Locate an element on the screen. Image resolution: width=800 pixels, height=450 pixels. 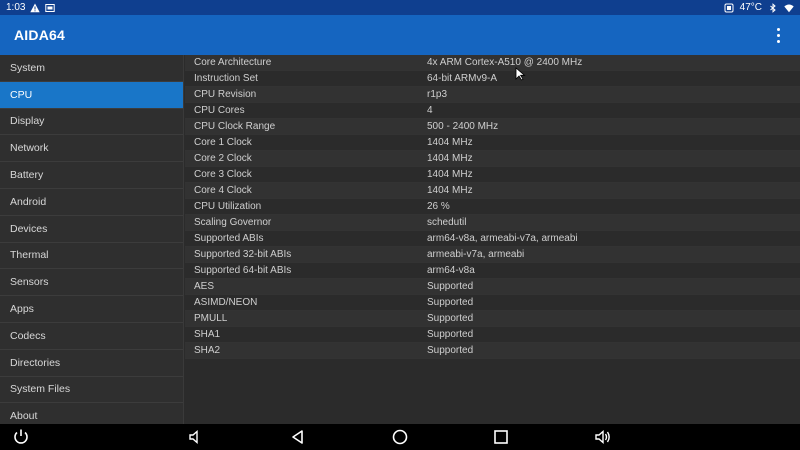
sidebar-item-system: System is located at coordinates (91, 68).